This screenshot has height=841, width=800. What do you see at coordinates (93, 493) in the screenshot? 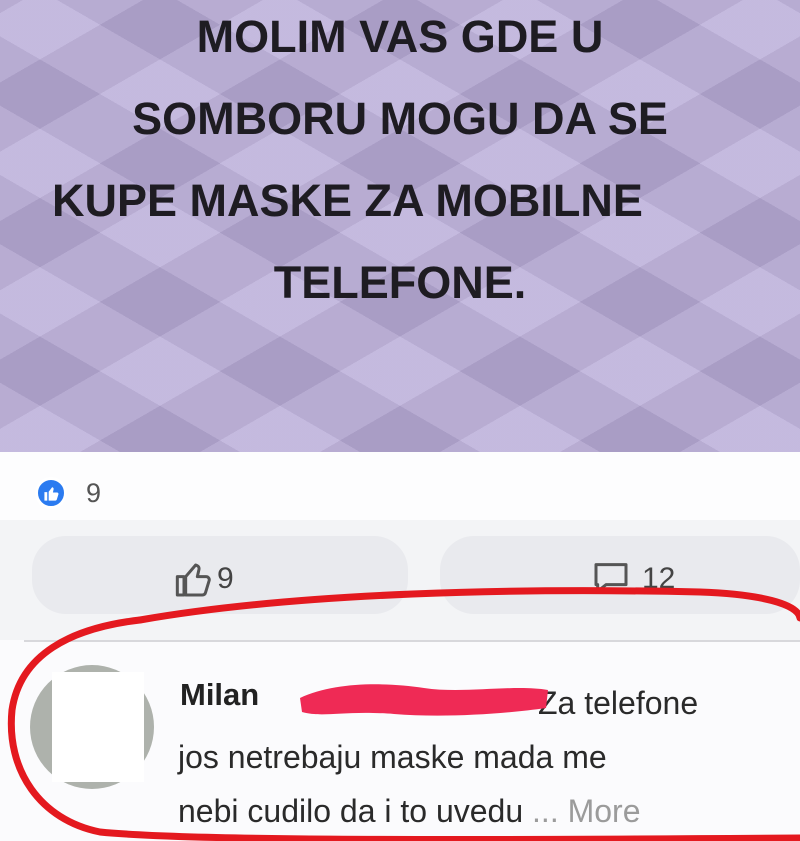
I see `reaction-count: 9` at bounding box center [93, 493].